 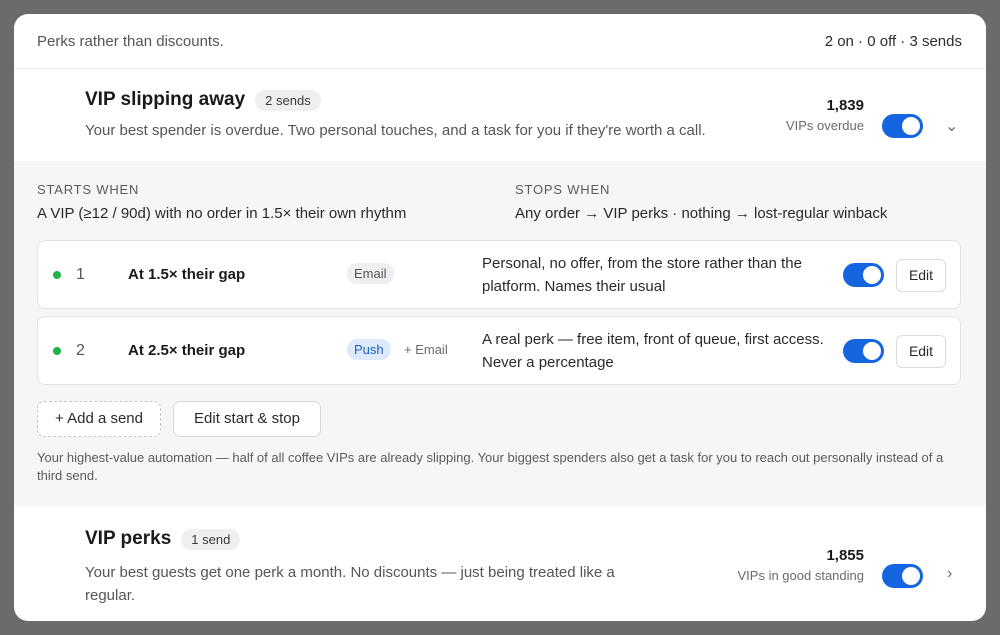 What do you see at coordinates (187, 274) in the screenshot?
I see `step-timing: At 1.5× their gap` at bounding box center [187, 274].